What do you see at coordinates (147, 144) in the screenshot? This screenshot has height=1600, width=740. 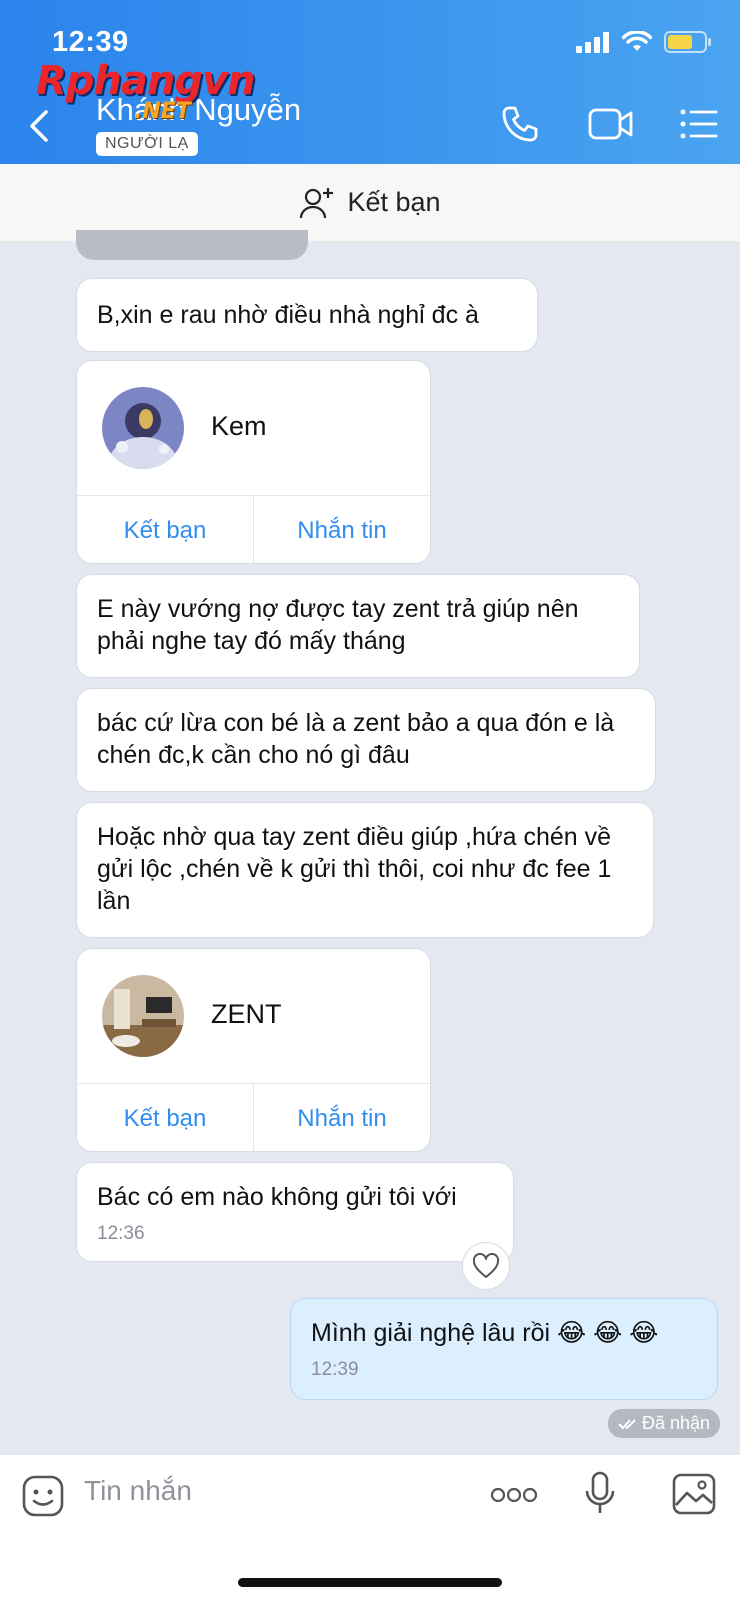 I see `stranger-badge: NGƯỜI LẠ` at bounding box center [147, 144].